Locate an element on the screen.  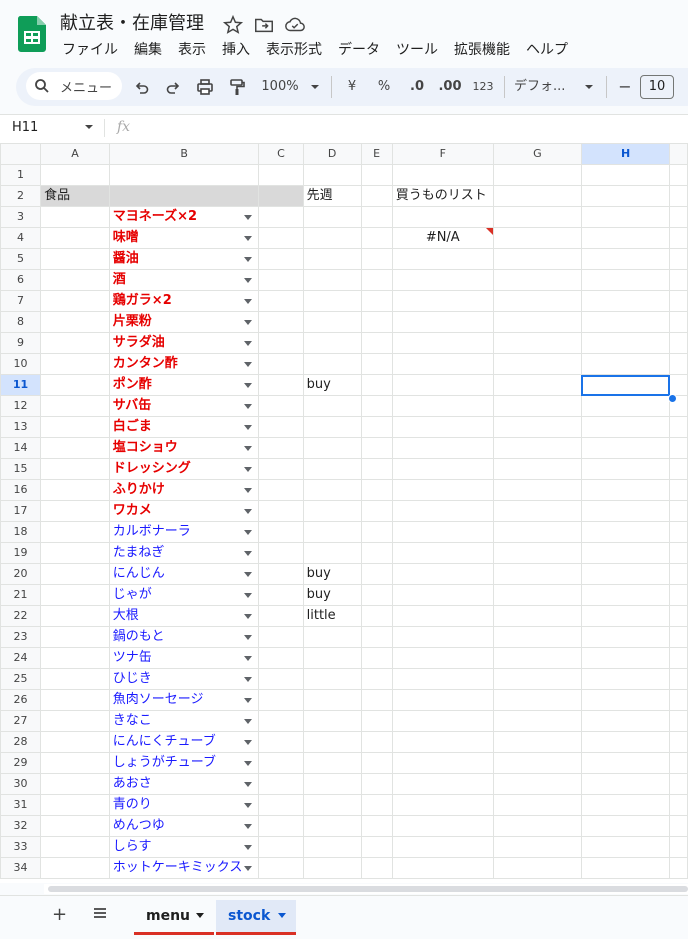
all-sheets-icon is located at coordinates (100, 913).